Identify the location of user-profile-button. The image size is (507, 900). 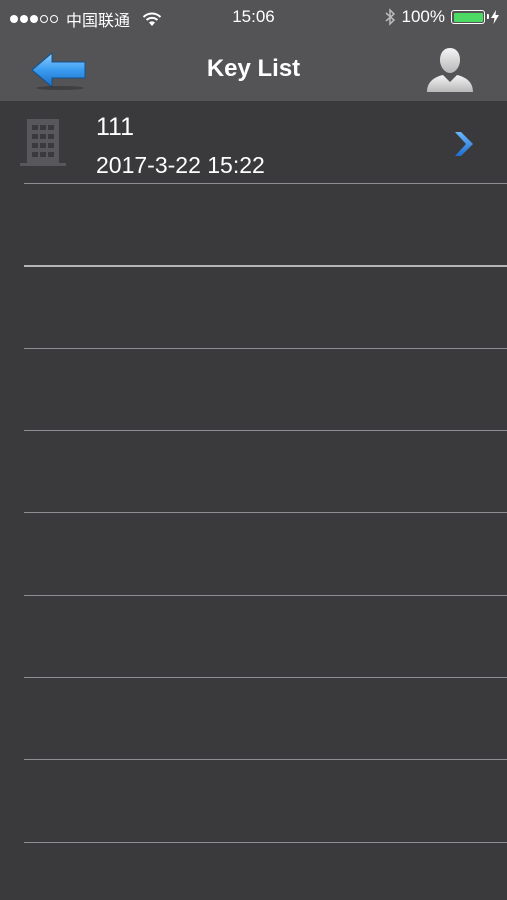
(450, 69).